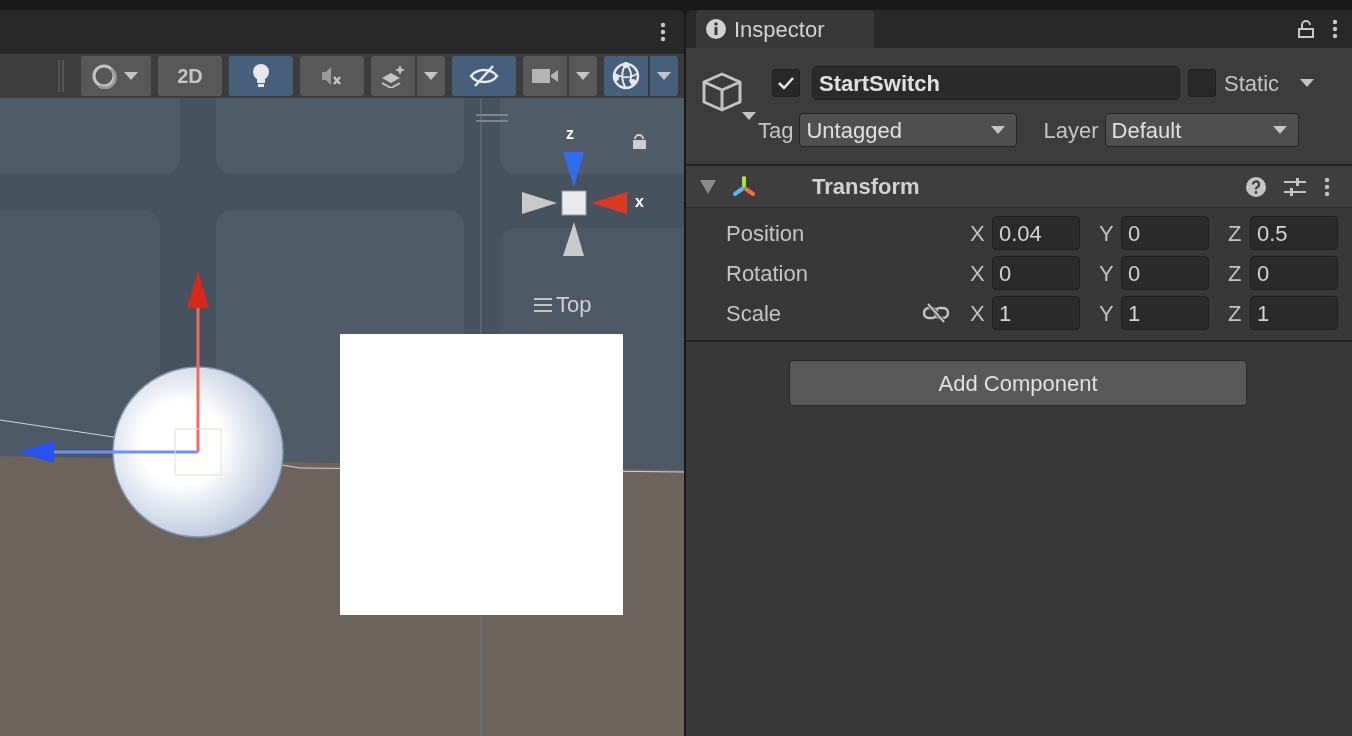 This screenshot has height=736, width=1352. Describe the element at coordinates (1252, 83) in the screenshot. I see `static-label: Static` at that location.